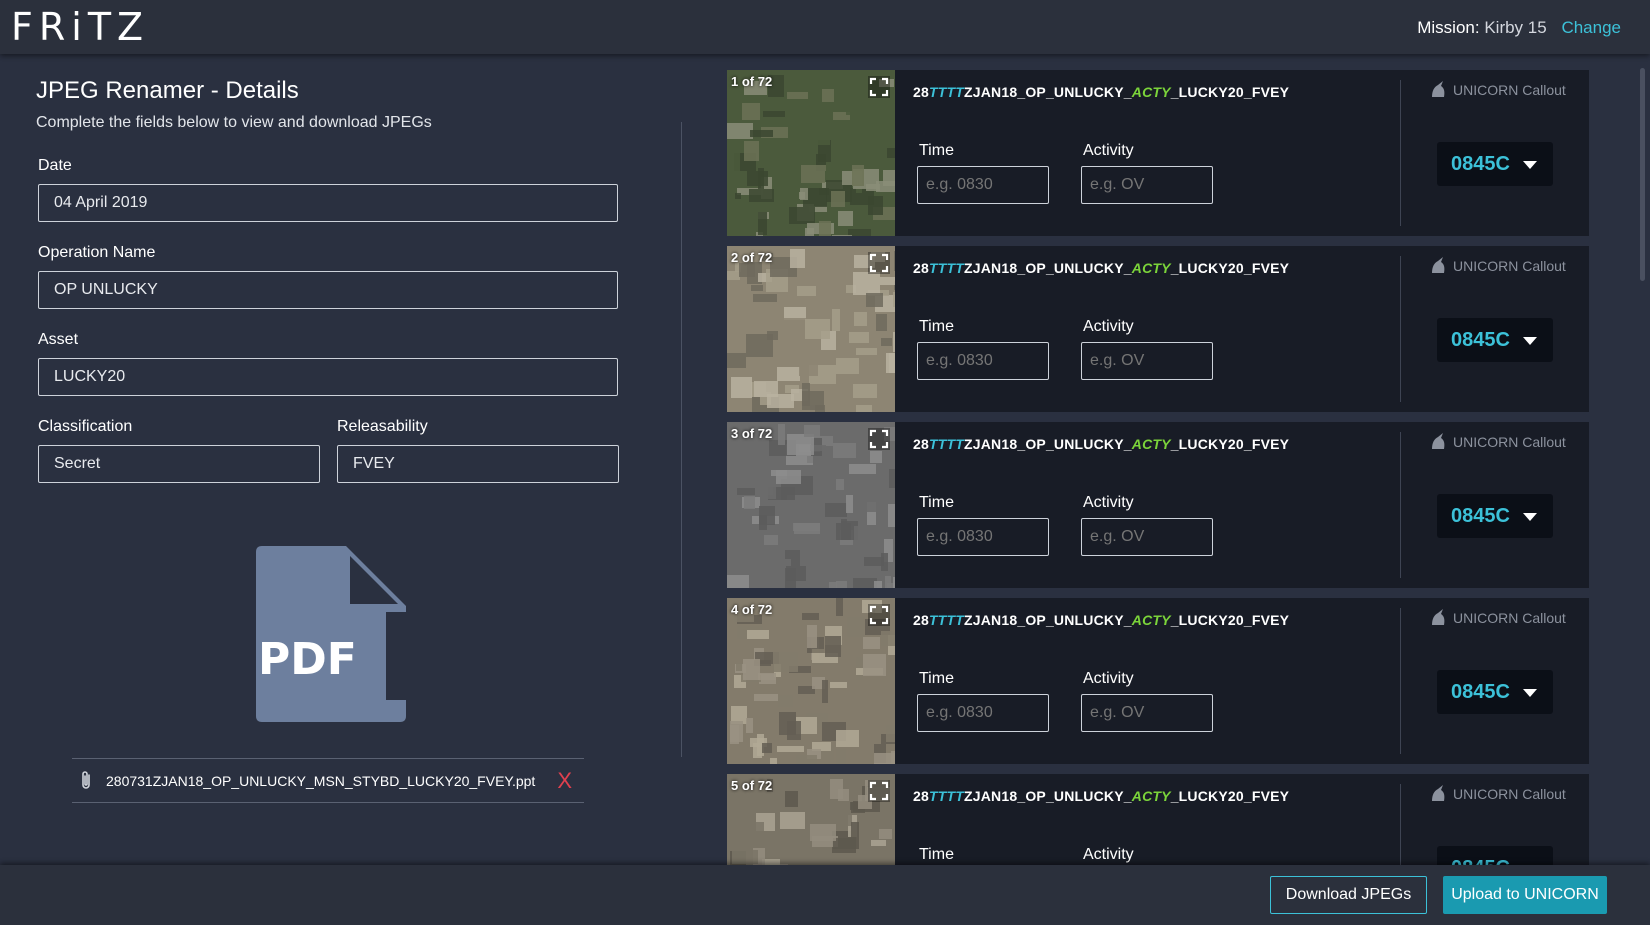  I want to click on change-mission-link: Change, so click(1591, 27).